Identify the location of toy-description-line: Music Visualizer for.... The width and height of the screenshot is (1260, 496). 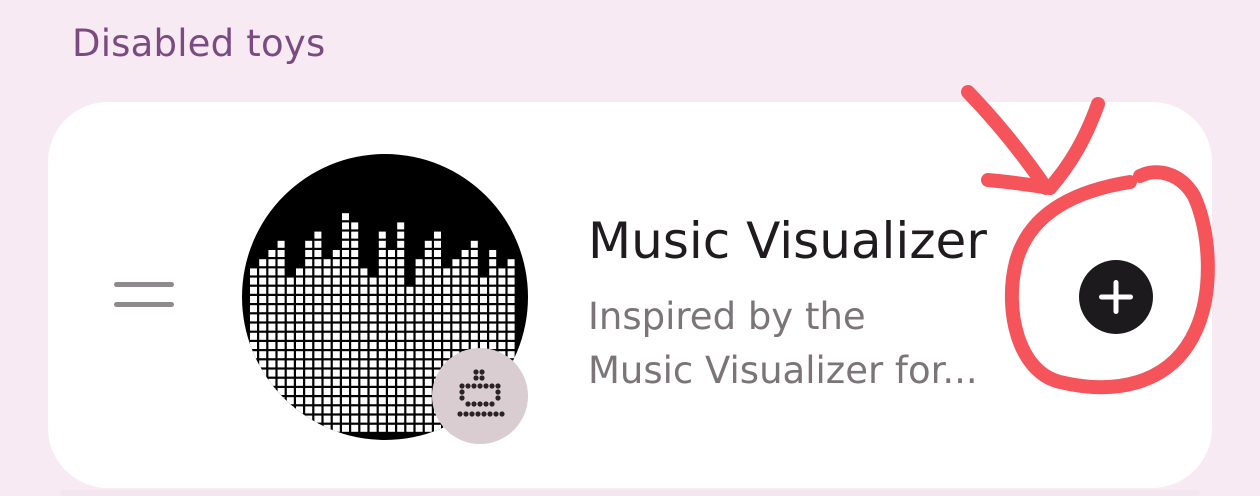
(783, 370).